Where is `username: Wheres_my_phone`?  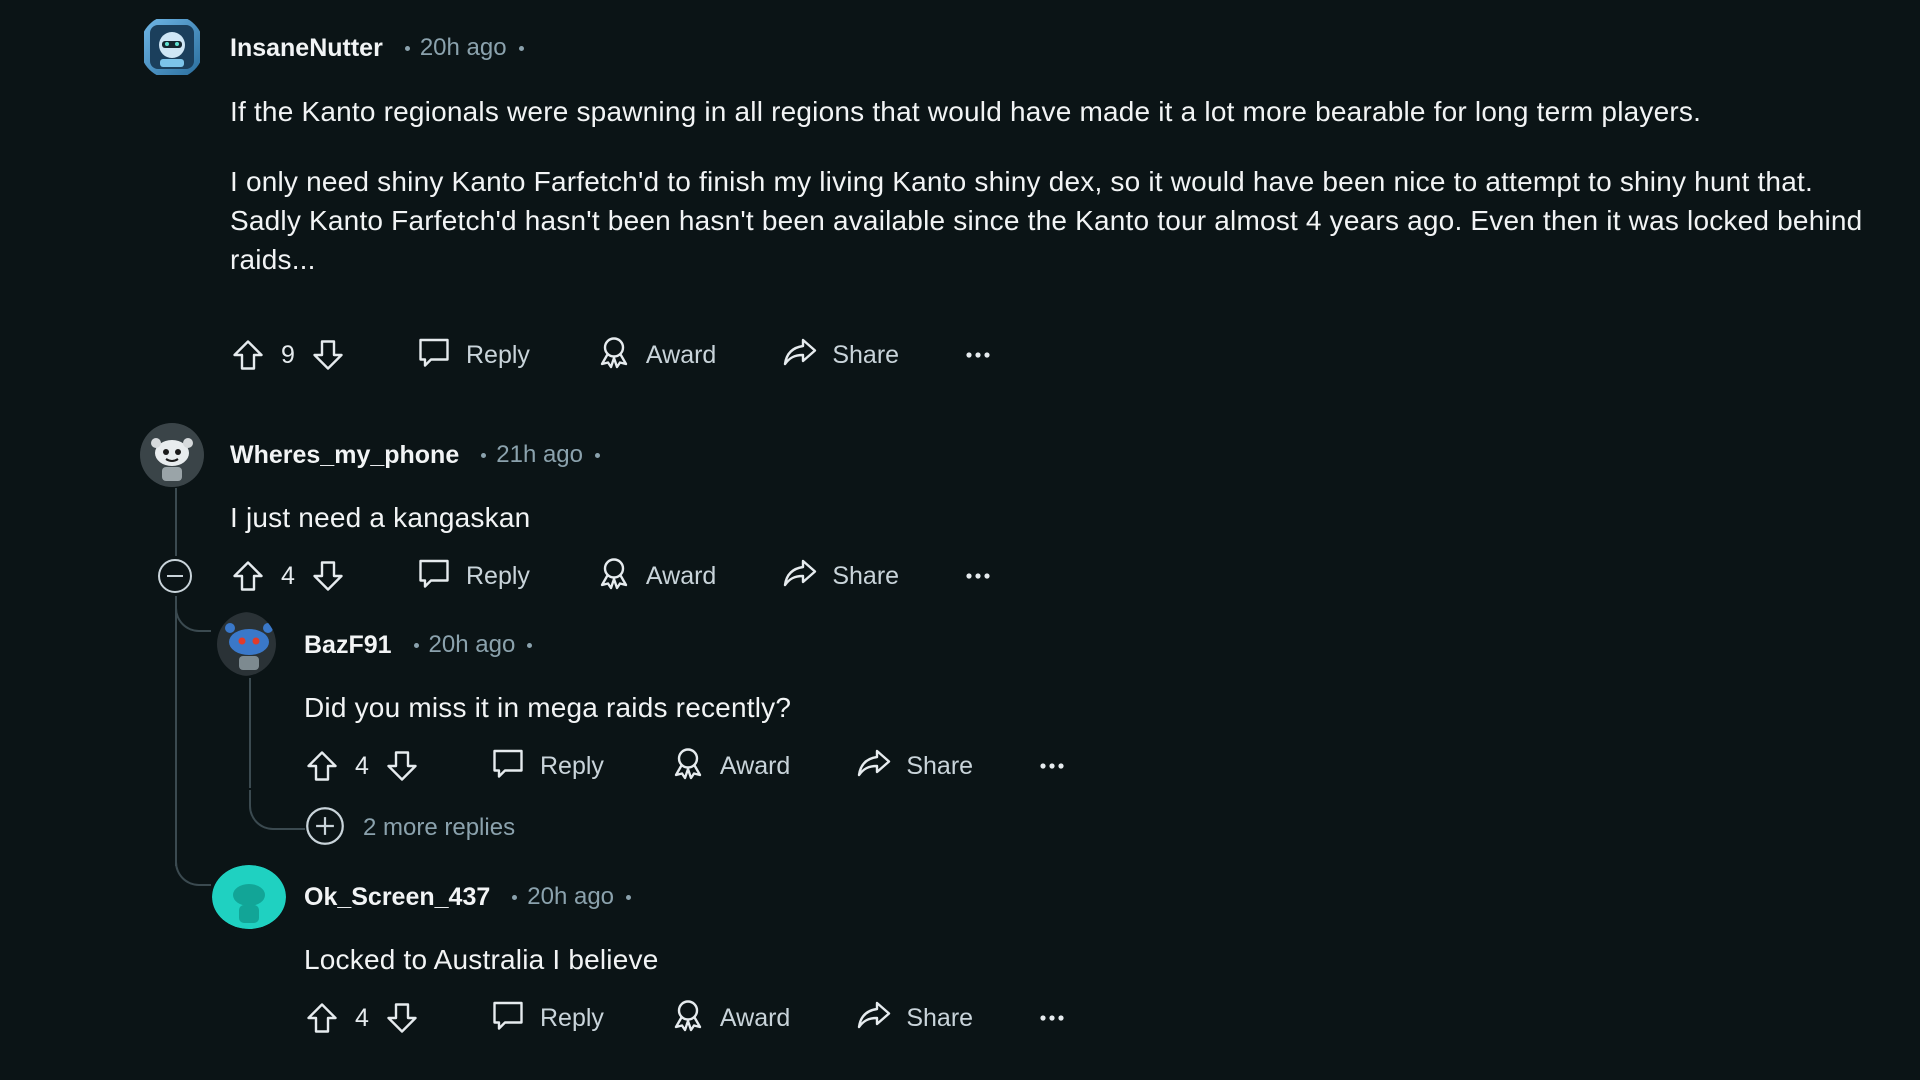
username: Wheres_my_phone is located at coordinates (344, 455).